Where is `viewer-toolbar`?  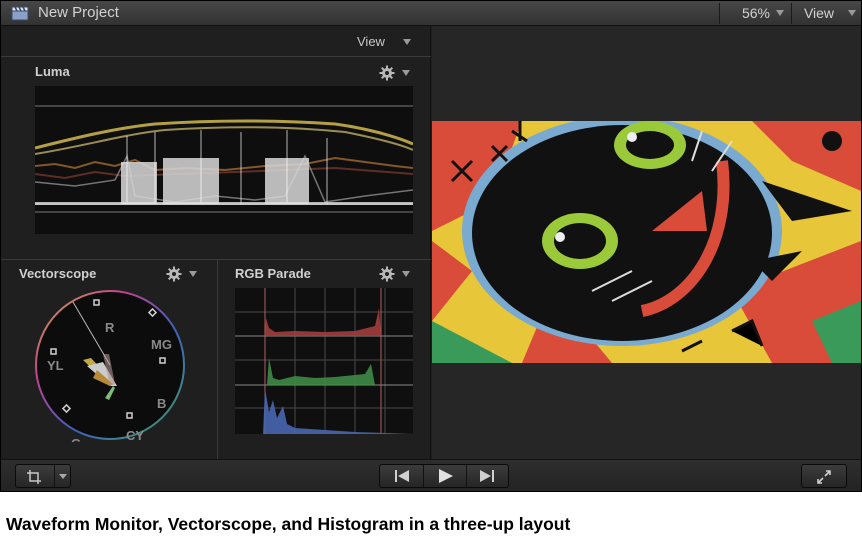
viewer-toolbar is located at coordinates (431, 475).